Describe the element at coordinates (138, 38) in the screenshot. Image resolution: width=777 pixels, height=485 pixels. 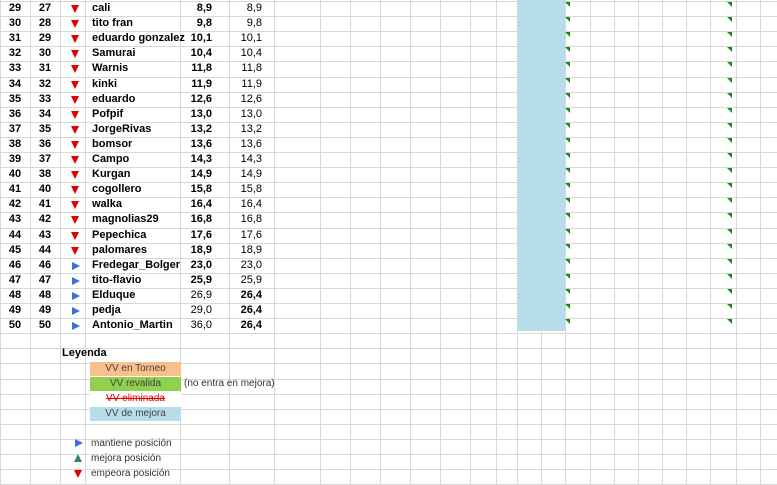
I see `player-name-cell: eduardo gonzalez` at that location.